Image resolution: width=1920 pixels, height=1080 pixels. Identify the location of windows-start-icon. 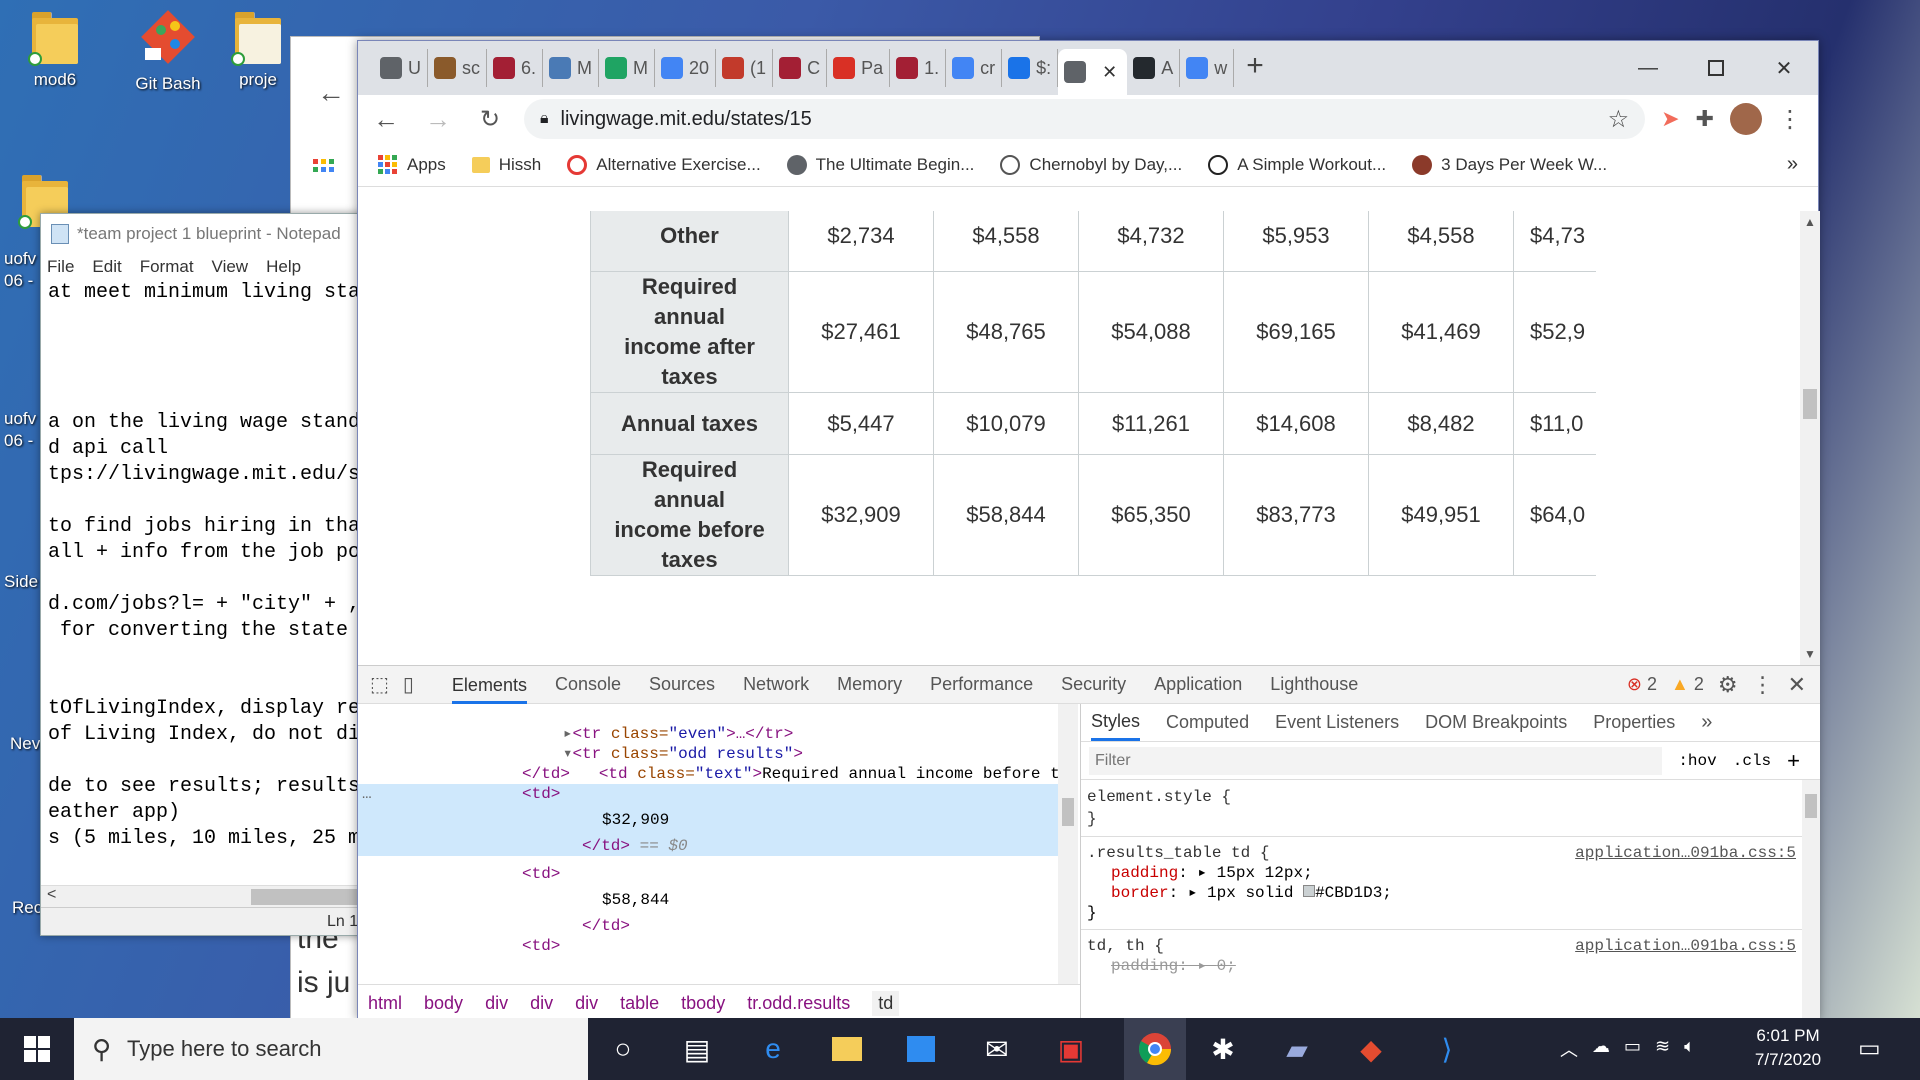
(37, 1049).